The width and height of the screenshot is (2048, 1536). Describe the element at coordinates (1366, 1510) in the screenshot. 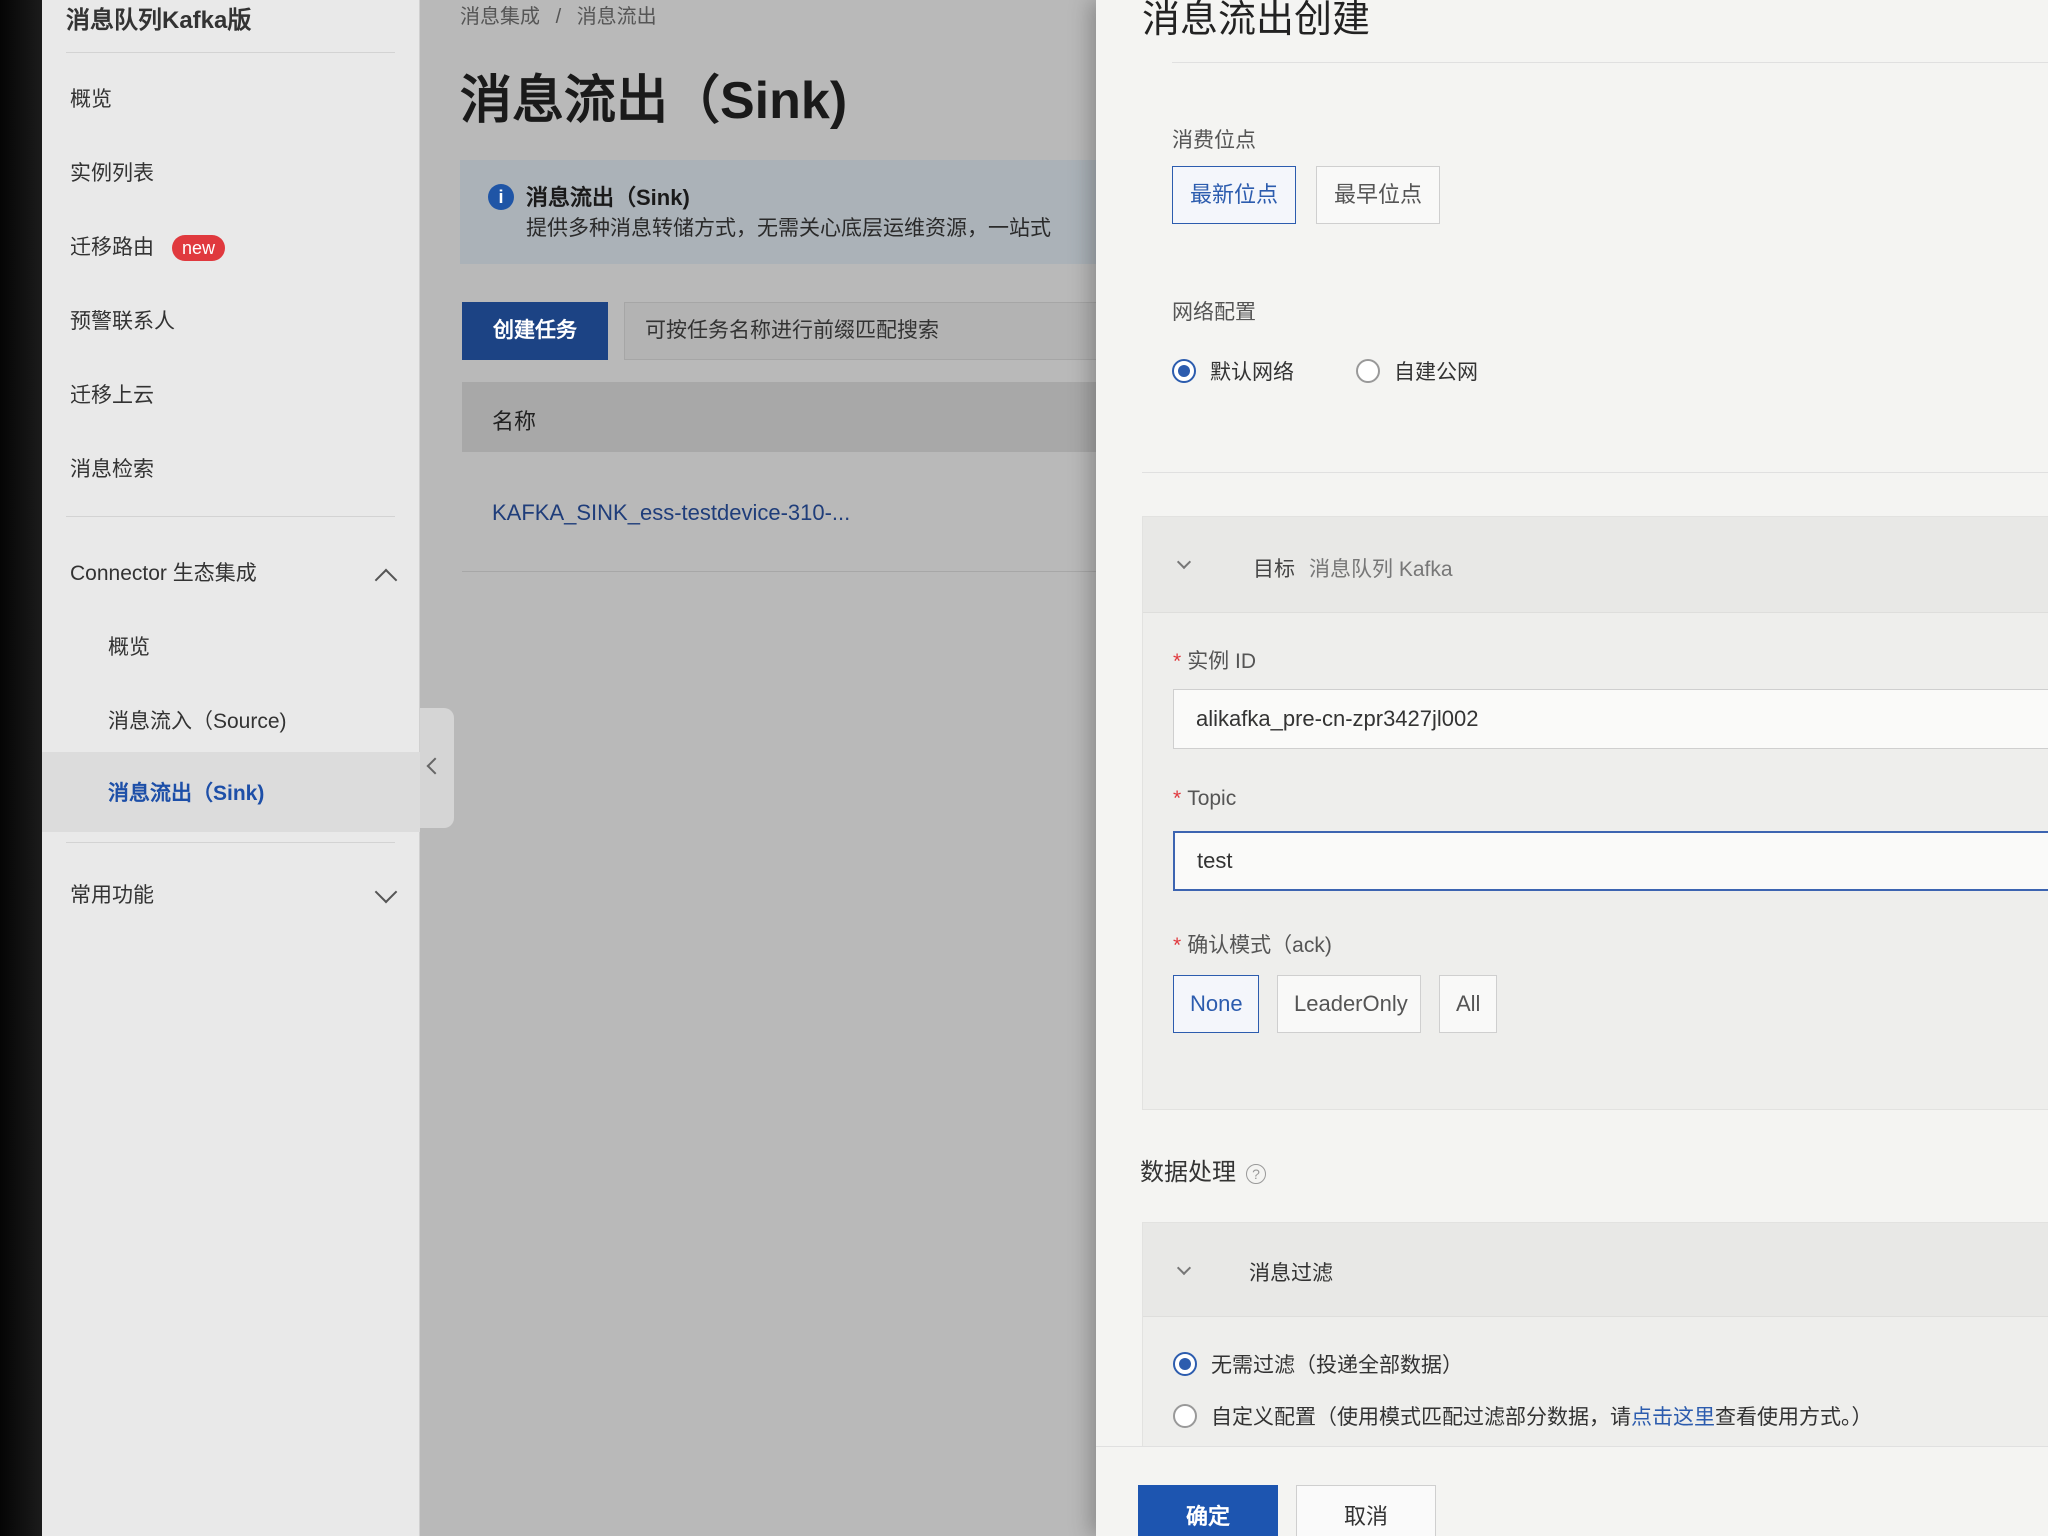

I see `cancel-button: 取消` at that location.